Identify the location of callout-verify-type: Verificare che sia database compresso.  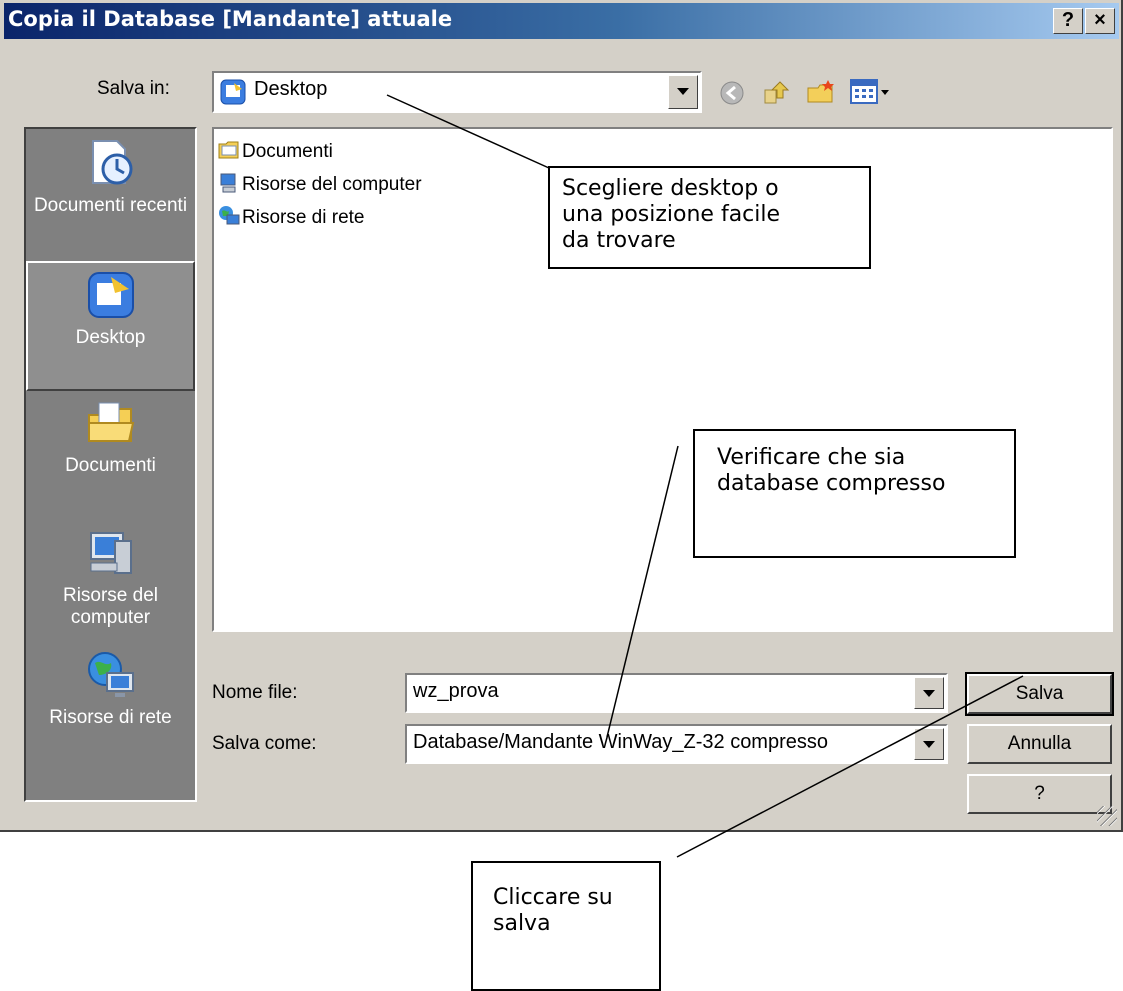
(854, 493).